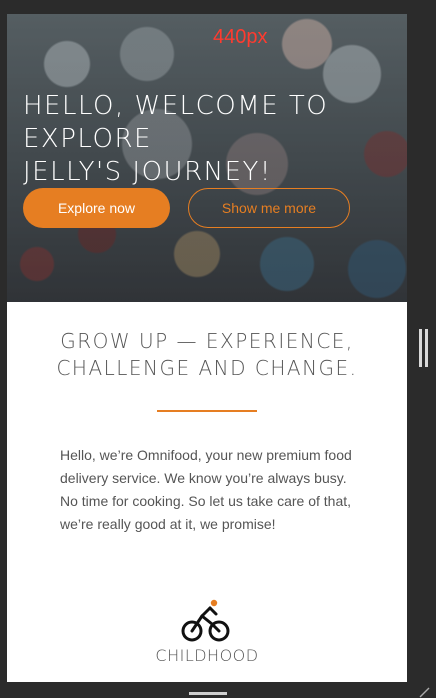 This screenshot has width=436, height=698. What do you see at coordinates (207, 623) in the screenshot?
I see `bicycle-icon` at bounding box center [207, 623].